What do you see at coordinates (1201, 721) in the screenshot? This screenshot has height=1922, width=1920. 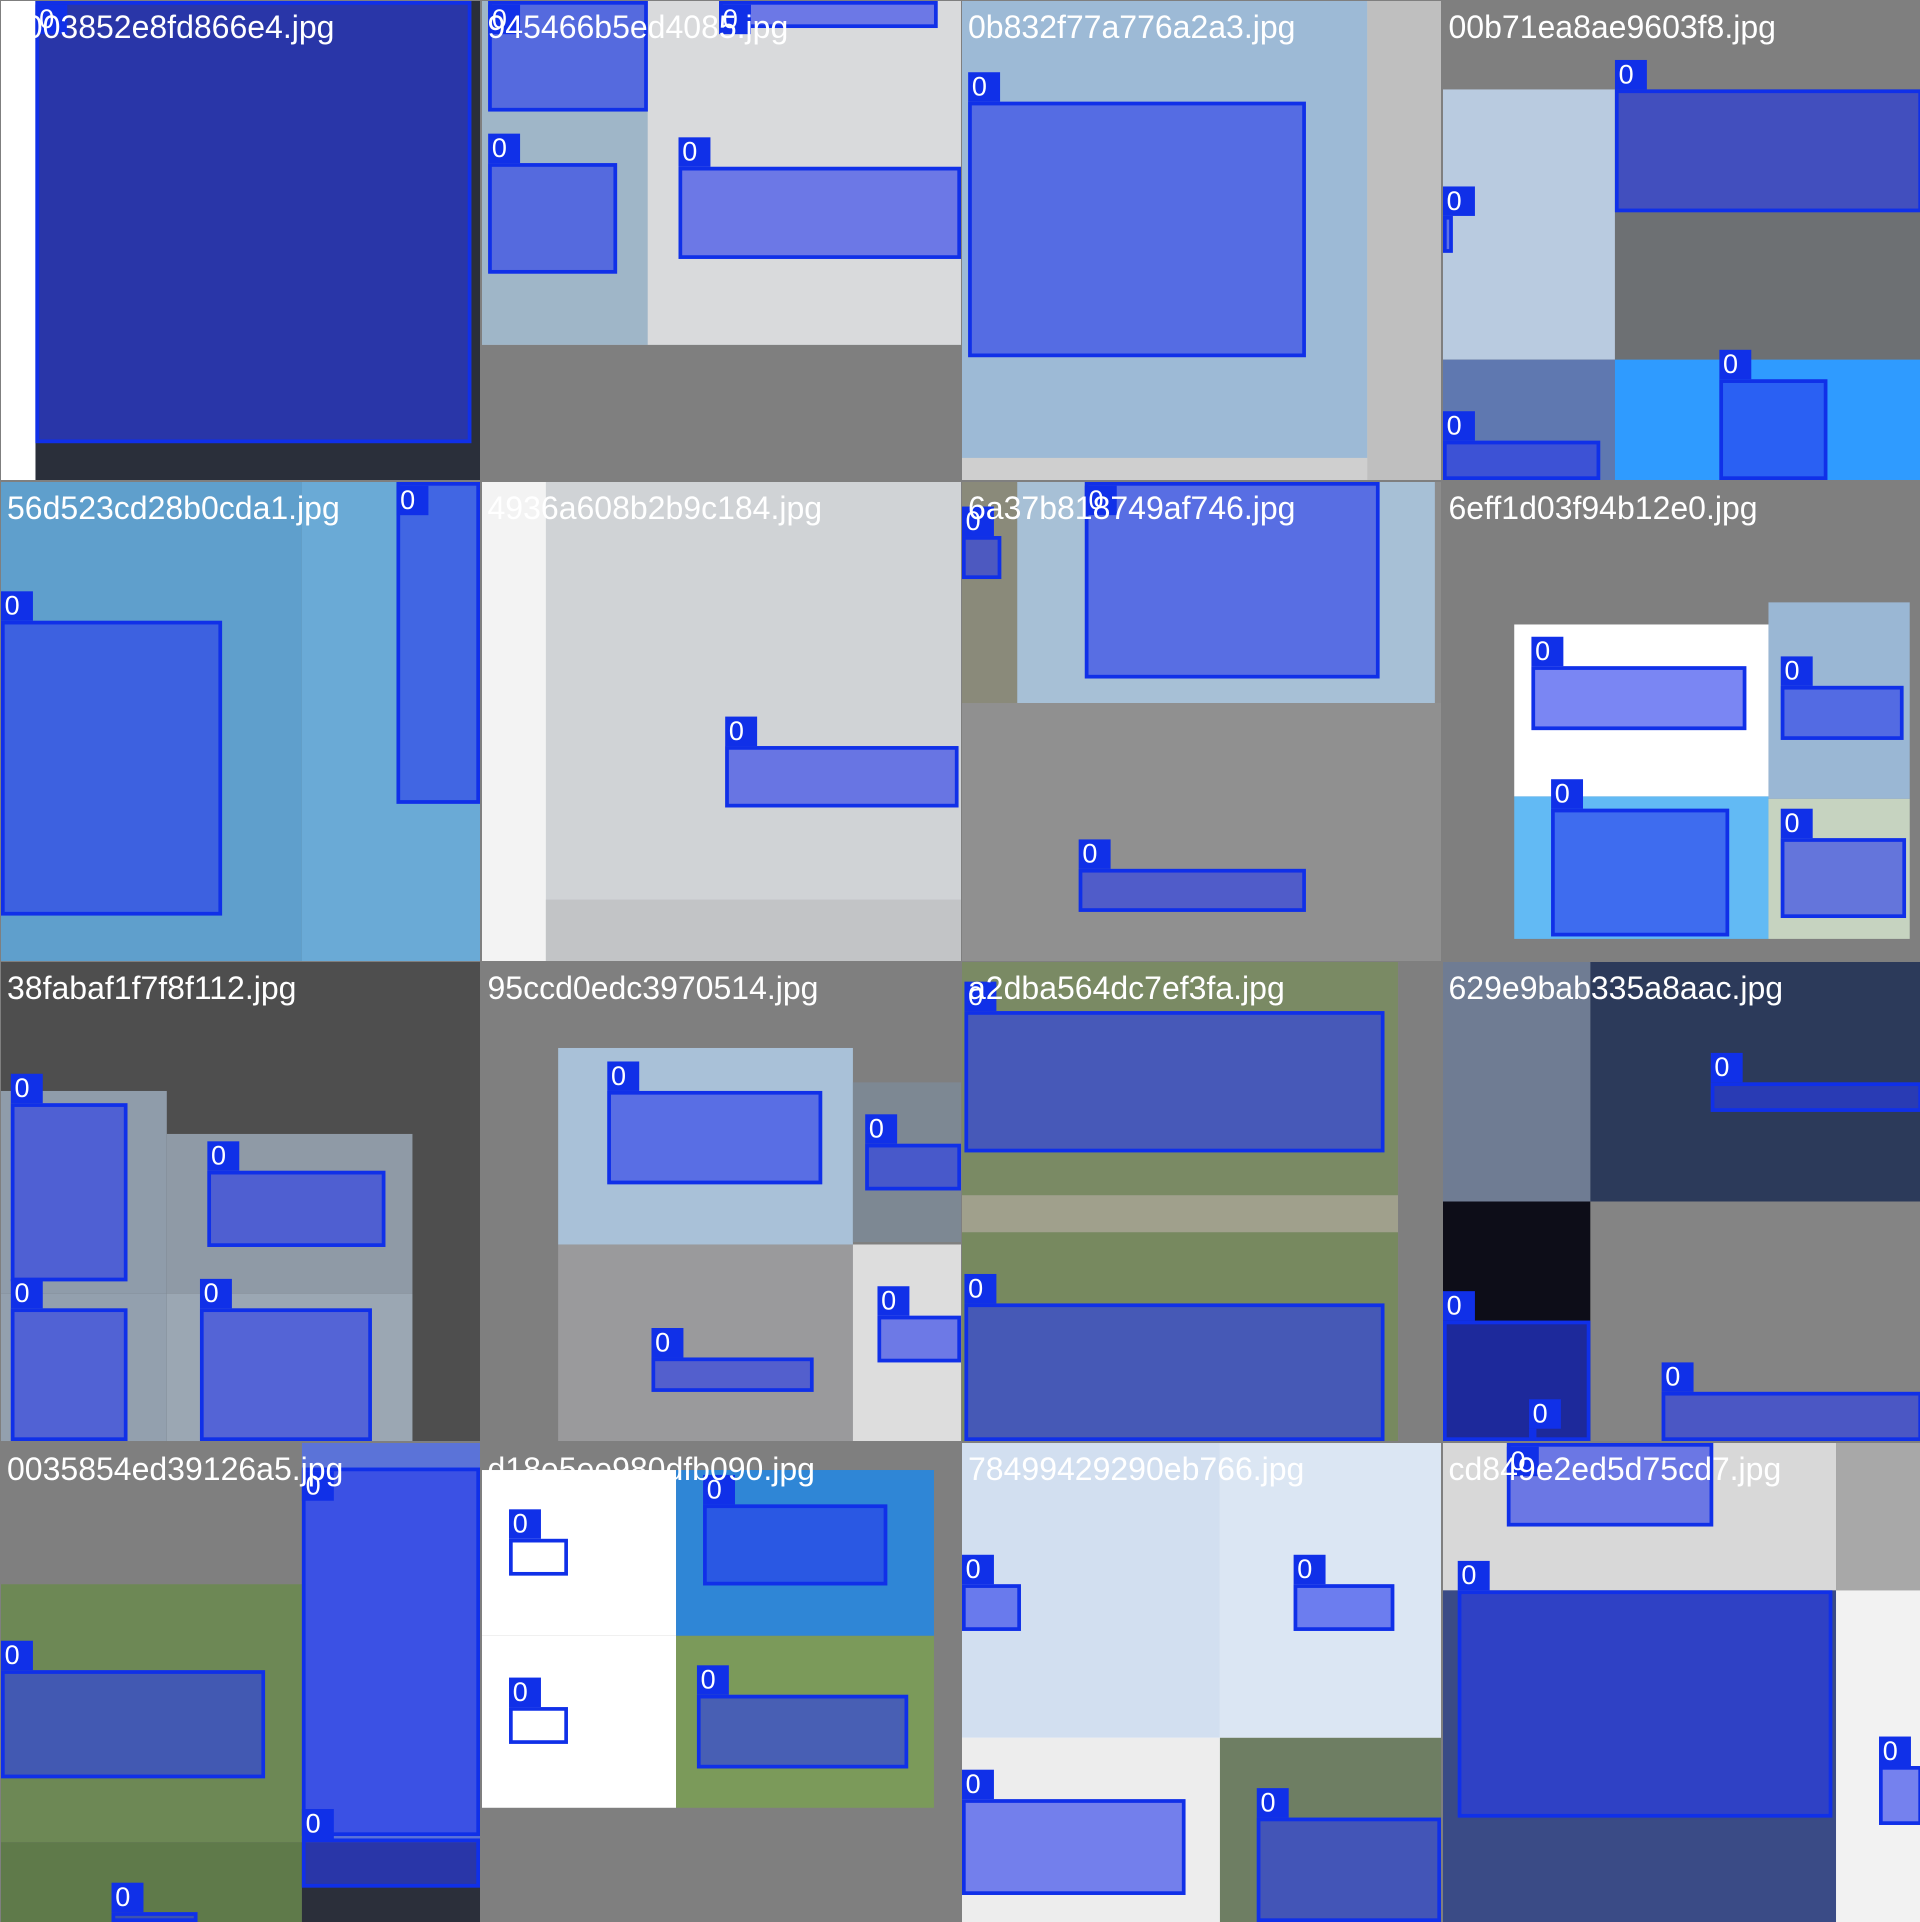 I see `mosaic-tile: 0006a37b818749af746.jpg` at bounding box center [1201, 721].